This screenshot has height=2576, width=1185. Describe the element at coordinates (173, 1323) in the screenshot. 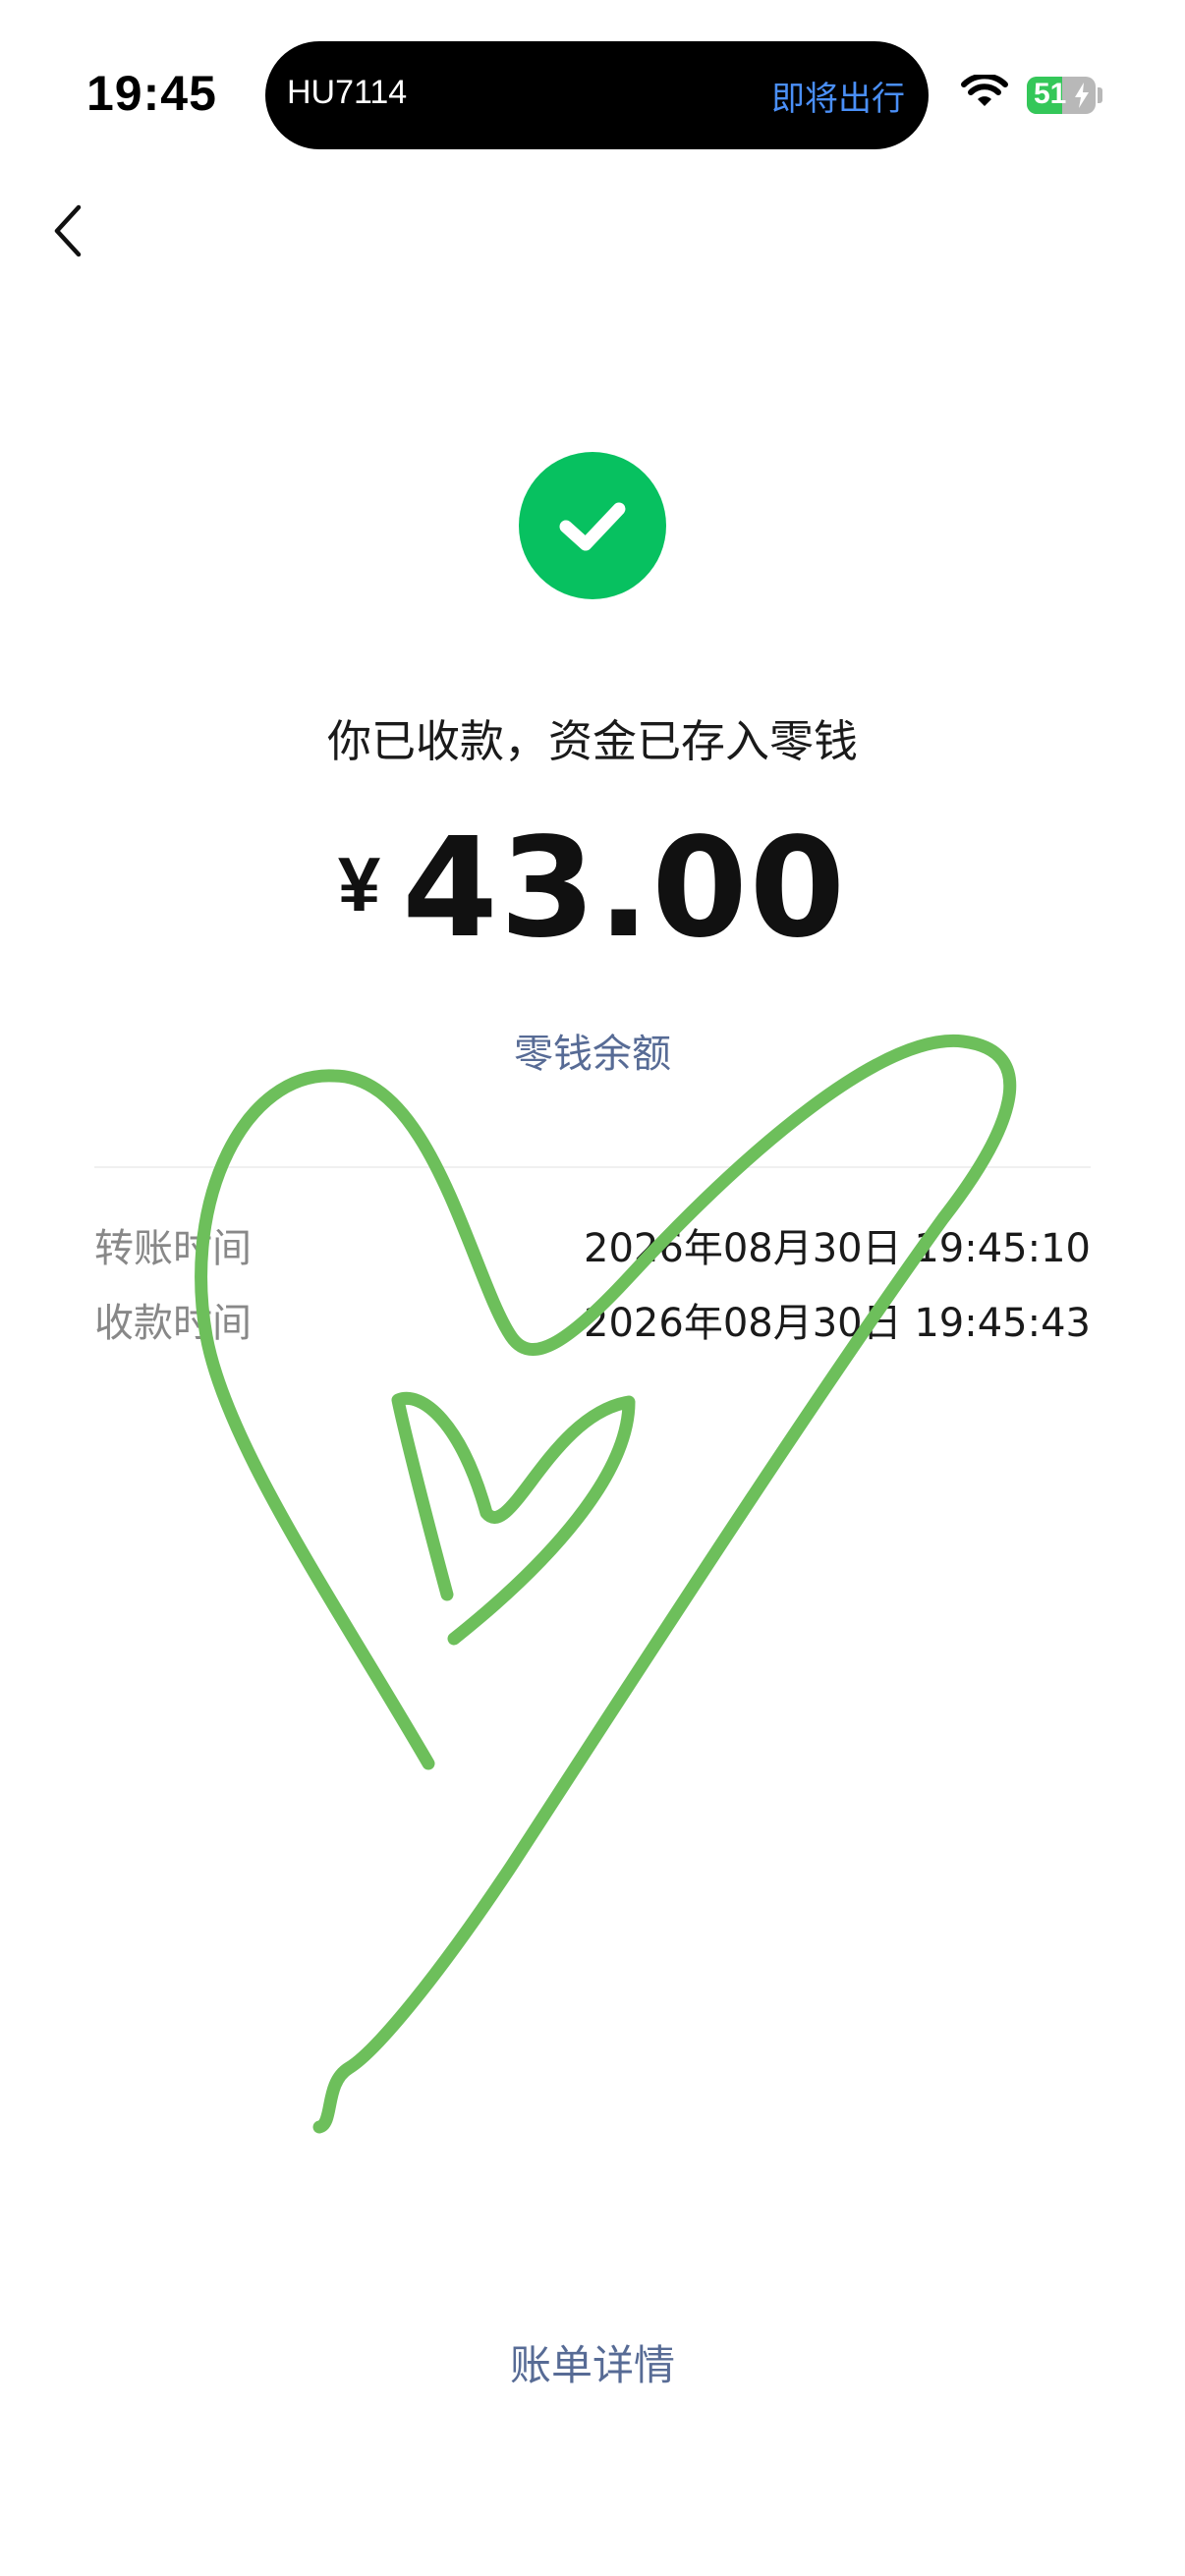

I see `receive-time-label: 收款时间` at that location.